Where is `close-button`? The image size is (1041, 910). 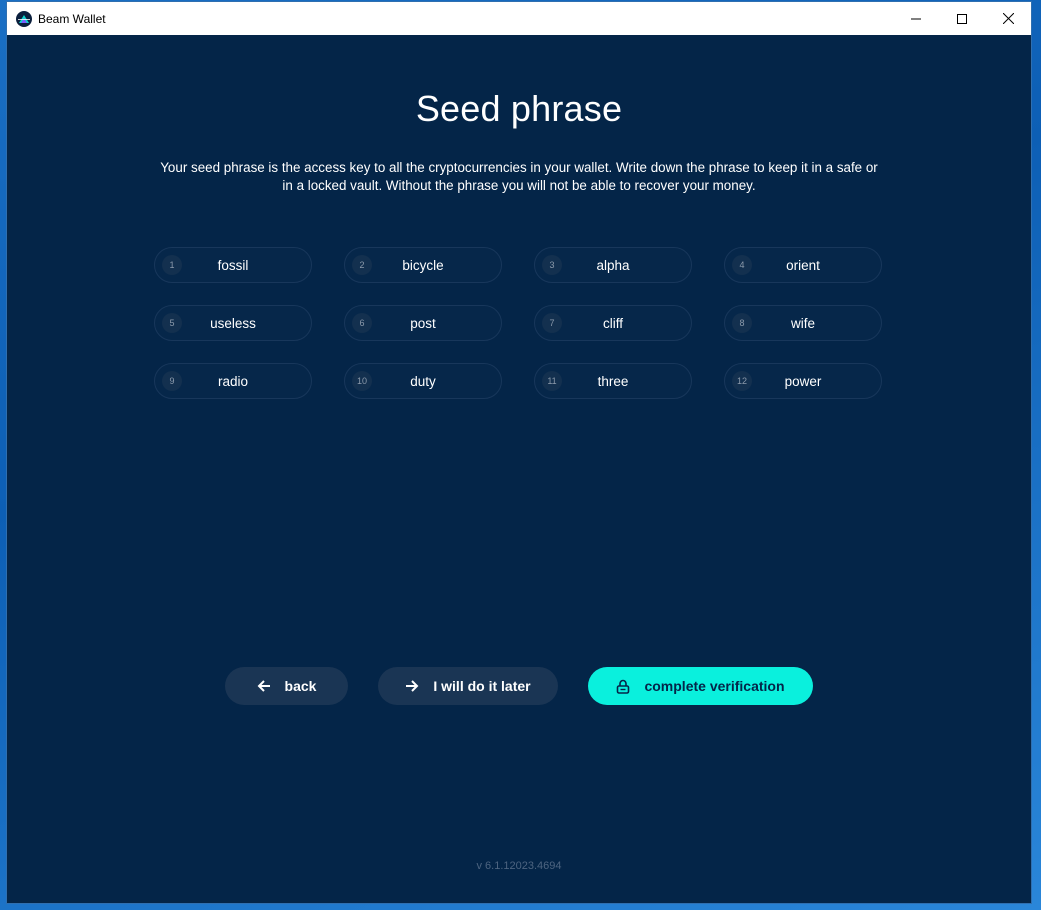 close-button is located at coordinates (1008, 18).